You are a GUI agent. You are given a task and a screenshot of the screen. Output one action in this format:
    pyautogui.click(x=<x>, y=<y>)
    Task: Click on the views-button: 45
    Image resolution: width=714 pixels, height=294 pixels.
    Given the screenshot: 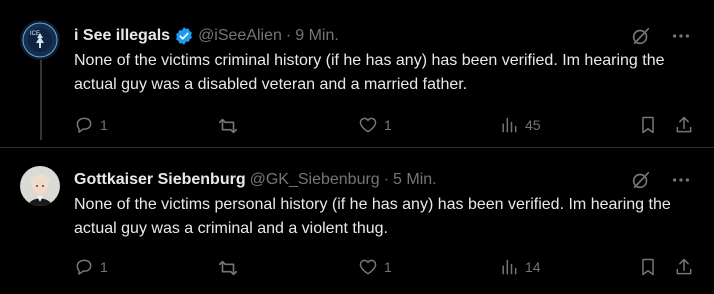 What is the action you would take?
    pyautogui.click(x=520, y=125)
    